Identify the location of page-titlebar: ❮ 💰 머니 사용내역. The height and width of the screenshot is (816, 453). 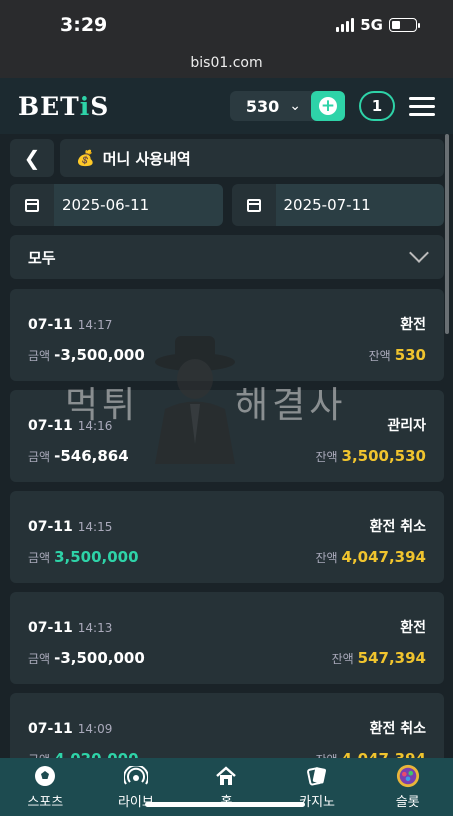
(227, 158).